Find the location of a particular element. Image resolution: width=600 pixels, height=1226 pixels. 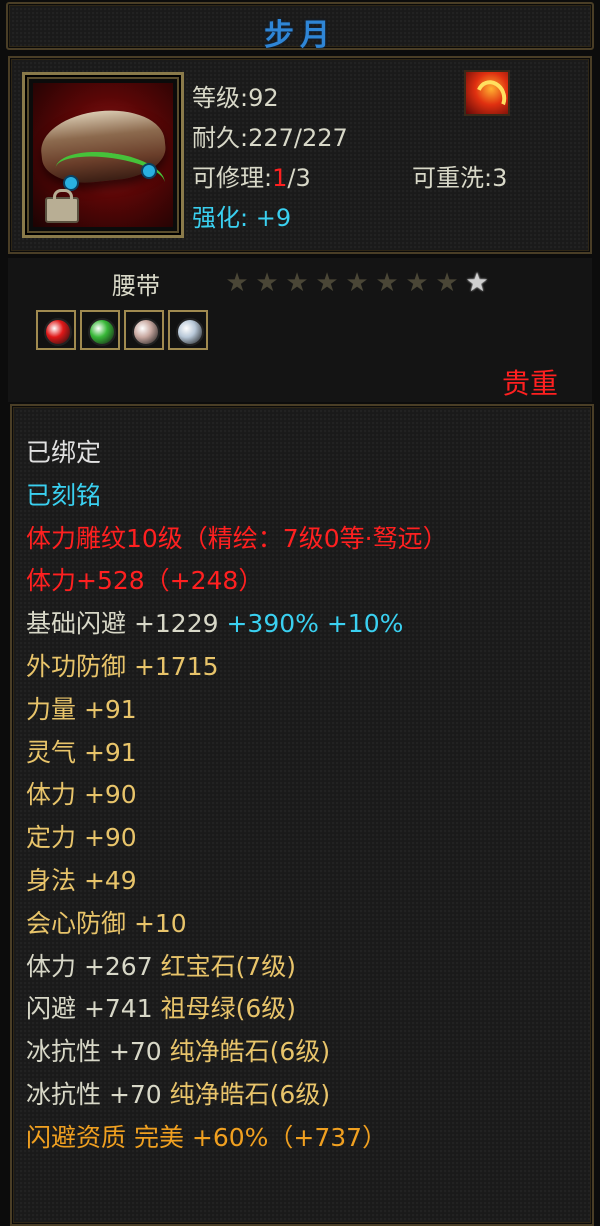

gem-slots is located at coordinates (122, 330).